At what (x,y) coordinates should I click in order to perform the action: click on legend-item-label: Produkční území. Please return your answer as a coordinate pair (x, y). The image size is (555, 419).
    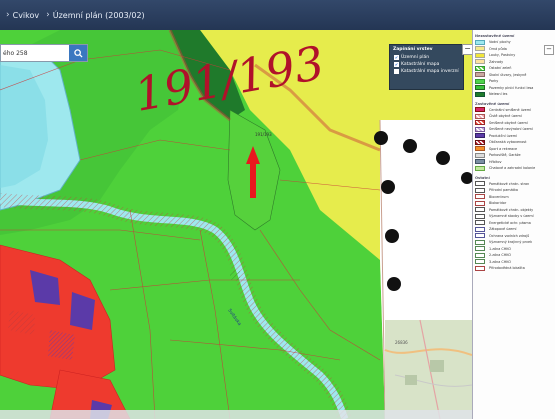
    Looking at the image, I should click on (503, 135).